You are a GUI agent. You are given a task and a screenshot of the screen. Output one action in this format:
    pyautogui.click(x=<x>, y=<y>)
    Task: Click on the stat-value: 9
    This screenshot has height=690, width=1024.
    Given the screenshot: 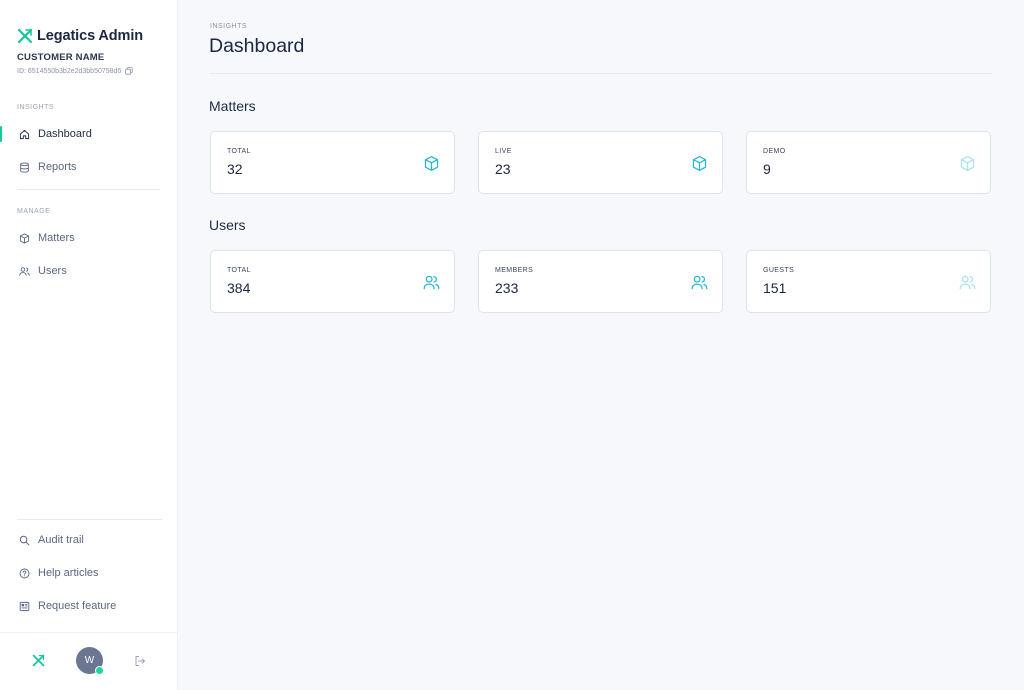 What is the action you would take?
    pyautogui.click(x=767, y=169)
    